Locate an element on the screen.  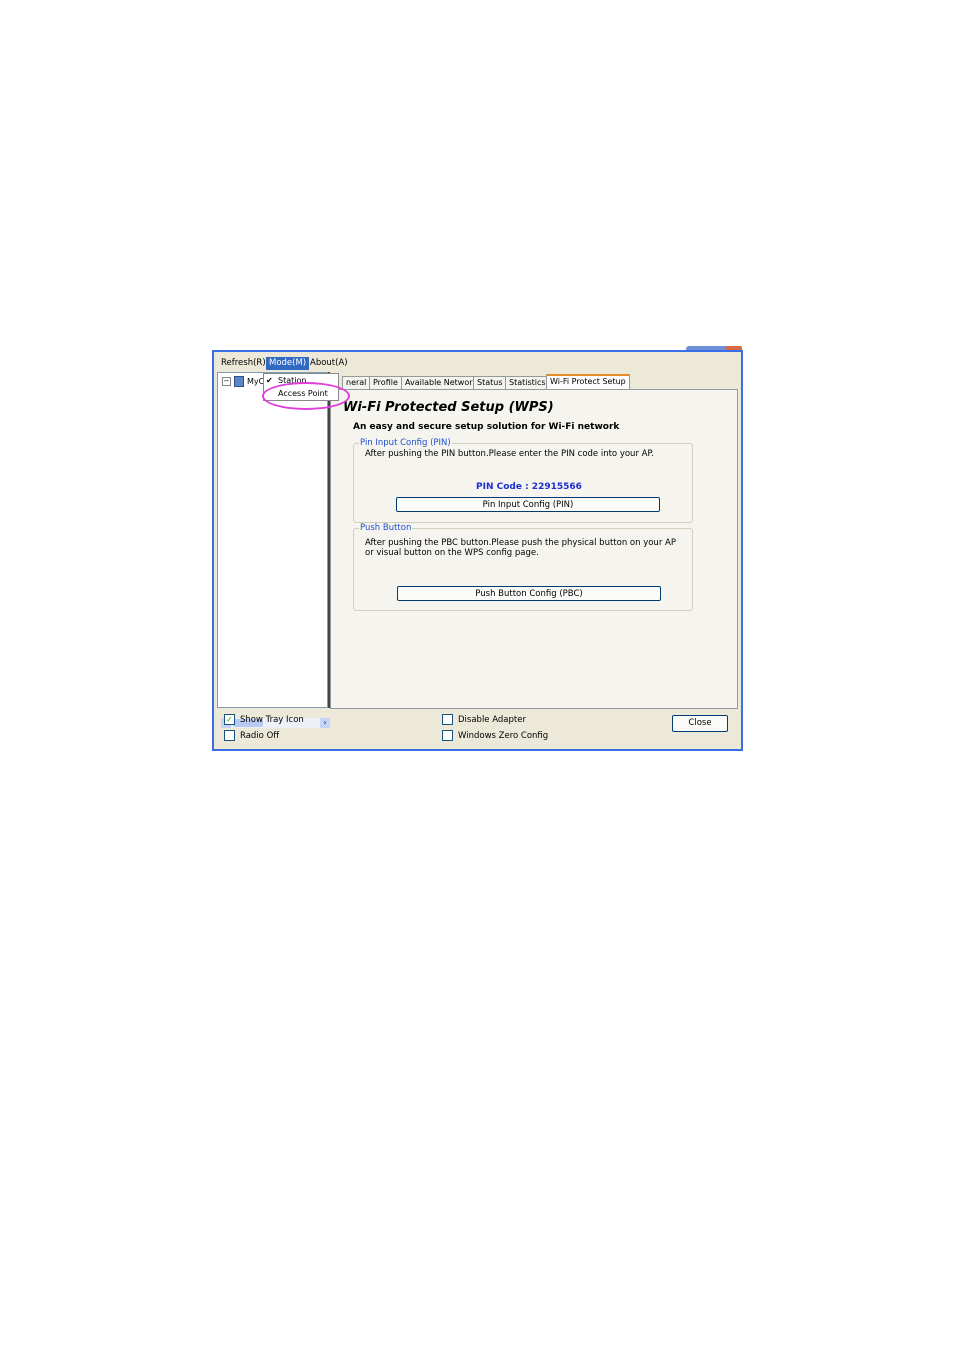
disable-adapter-label: Disable Adapter is located at coordinates (492, 720).